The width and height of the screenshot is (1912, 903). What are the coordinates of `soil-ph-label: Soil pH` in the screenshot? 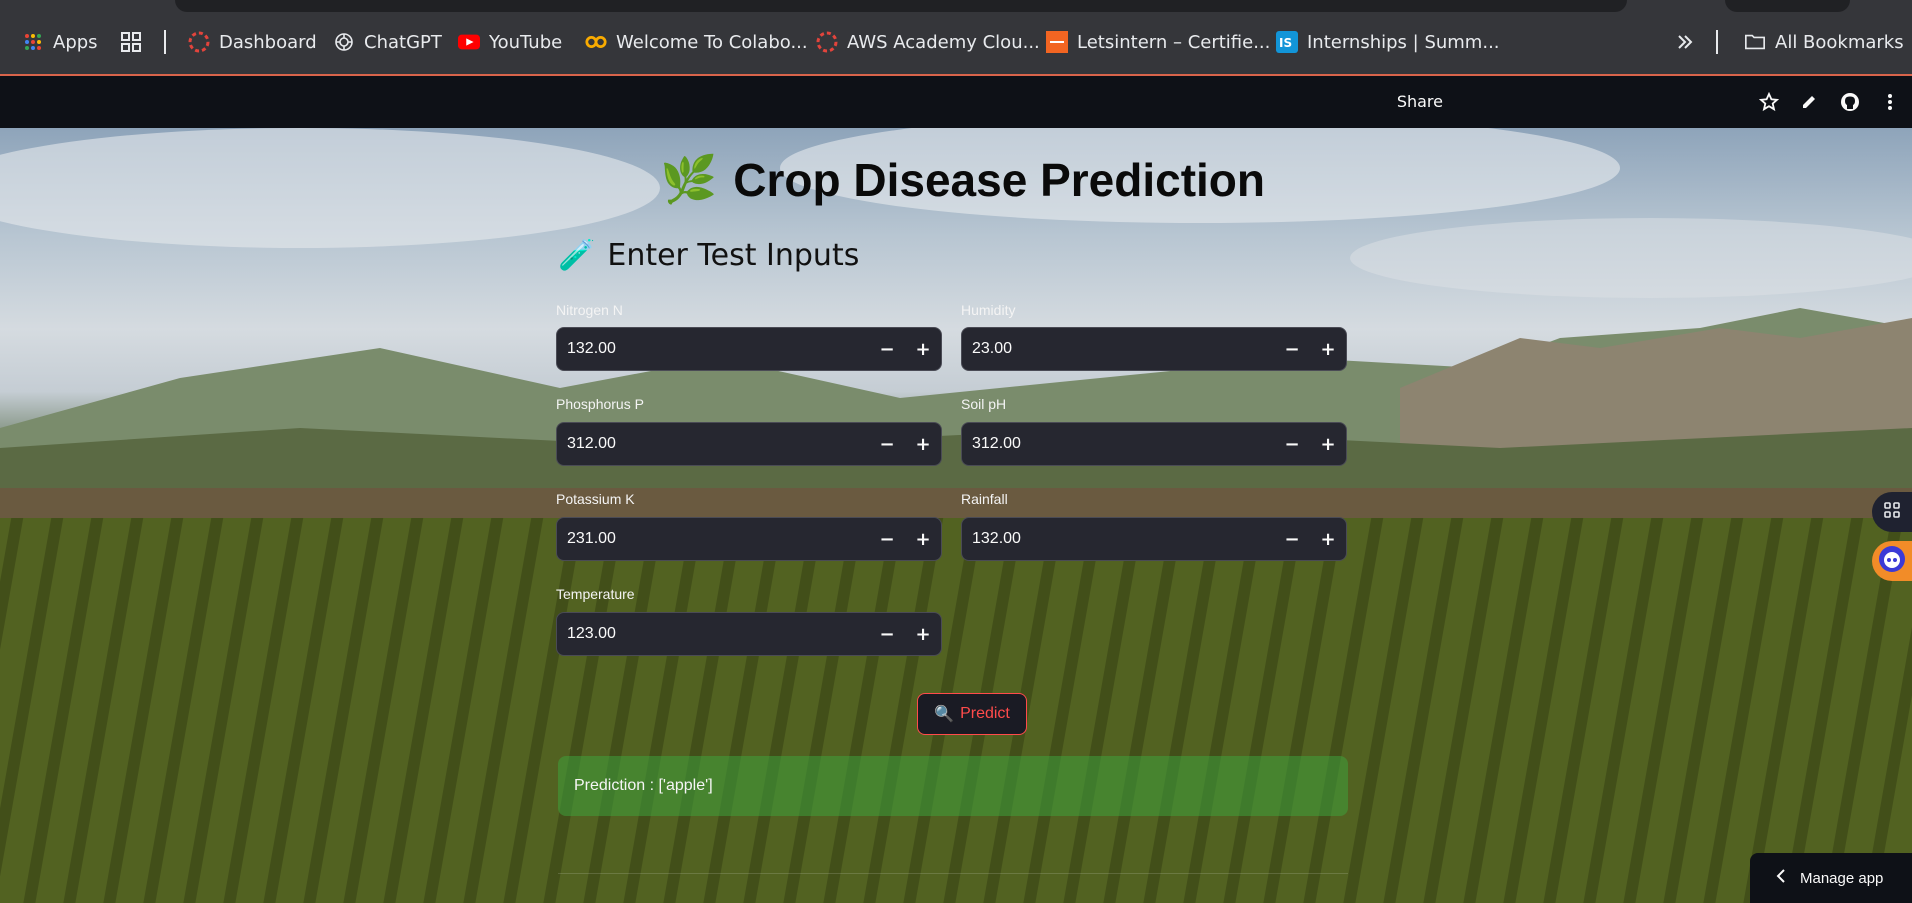 It's located at (984, 404).